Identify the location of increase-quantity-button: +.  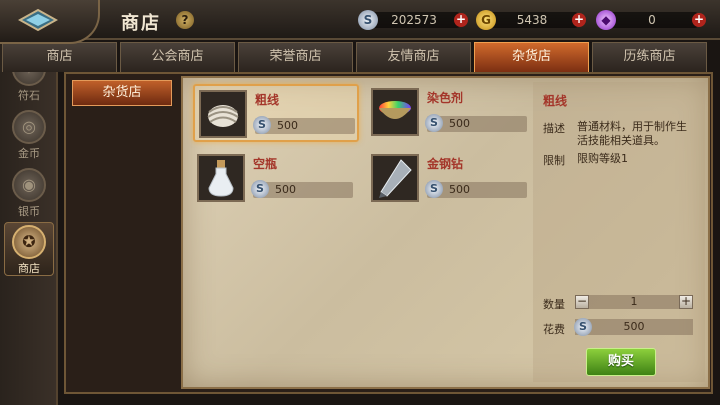
(686, 302).